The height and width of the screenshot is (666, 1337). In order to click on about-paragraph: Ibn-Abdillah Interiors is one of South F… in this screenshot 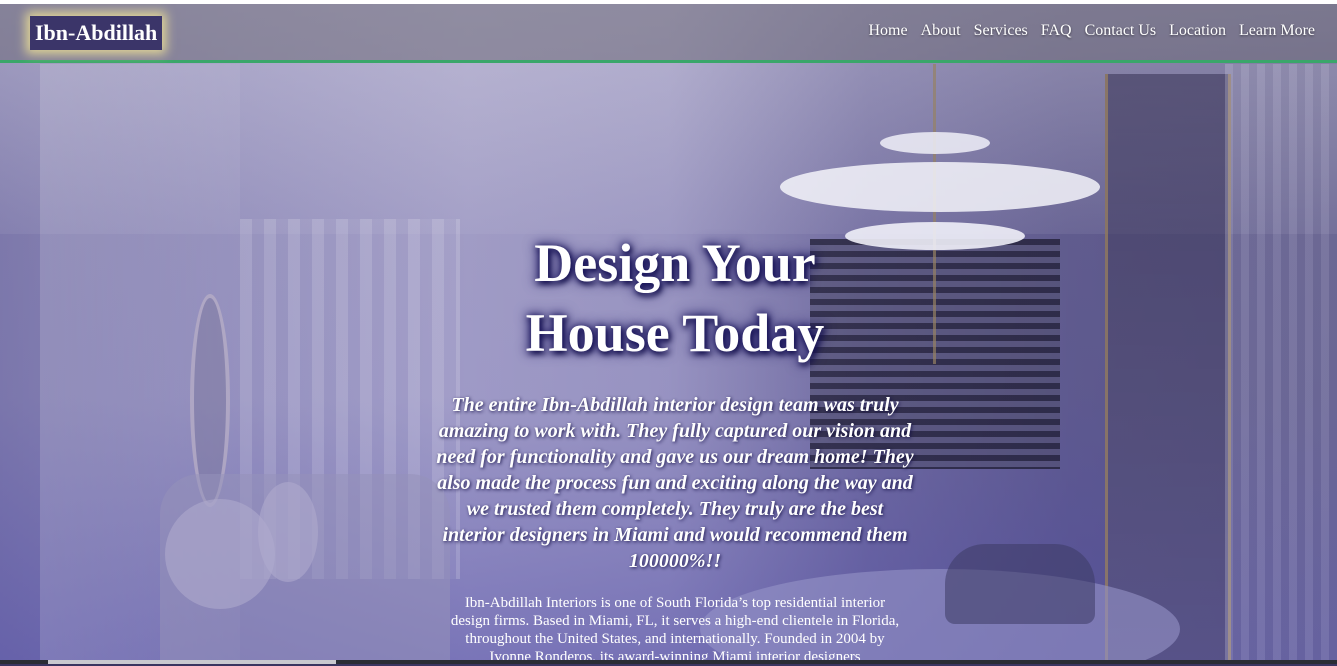, I will do `click(675, 630)`.